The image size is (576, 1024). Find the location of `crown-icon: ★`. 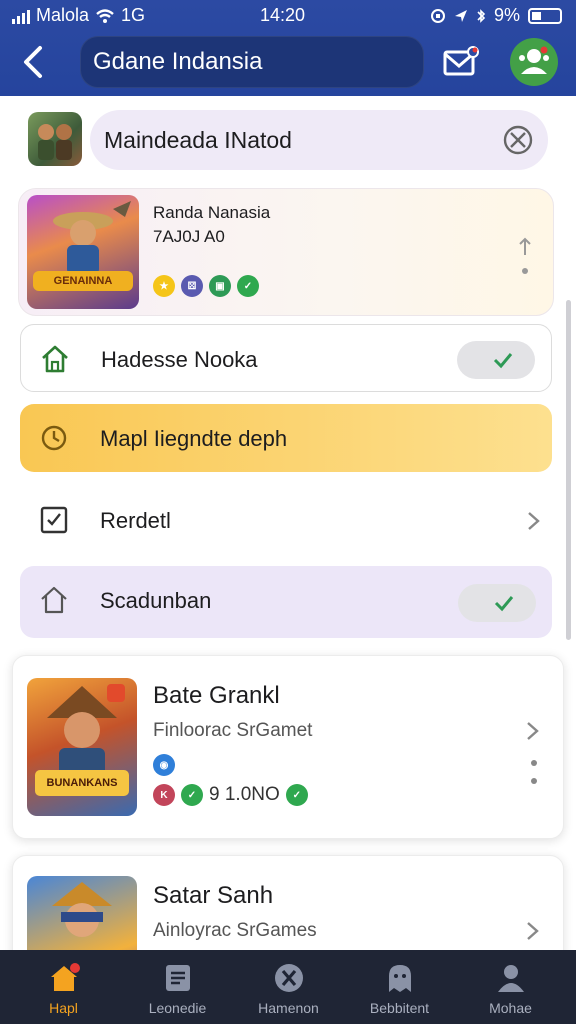

crown-icon: ★ is located at coordinates (164, 286).